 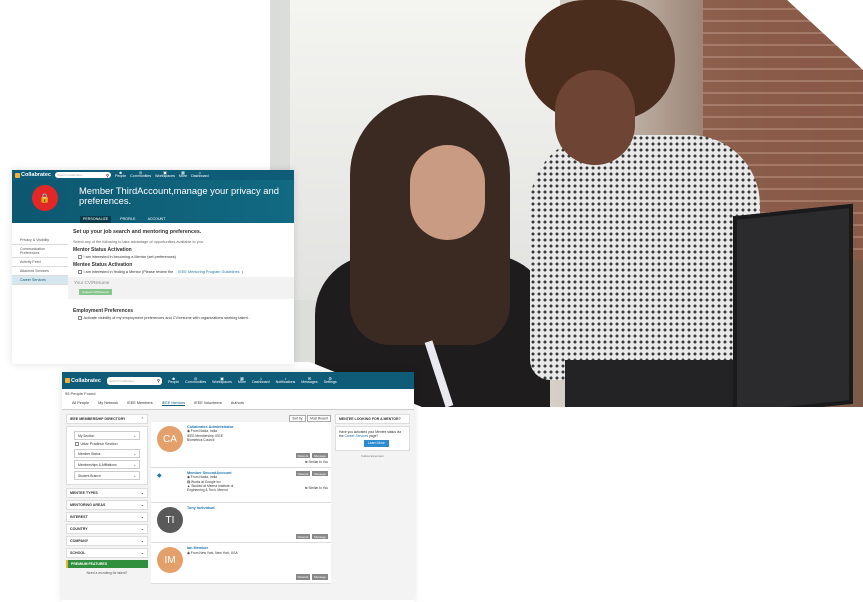 I want to click on tab-authors: Authors, so click(x=237, y=403).